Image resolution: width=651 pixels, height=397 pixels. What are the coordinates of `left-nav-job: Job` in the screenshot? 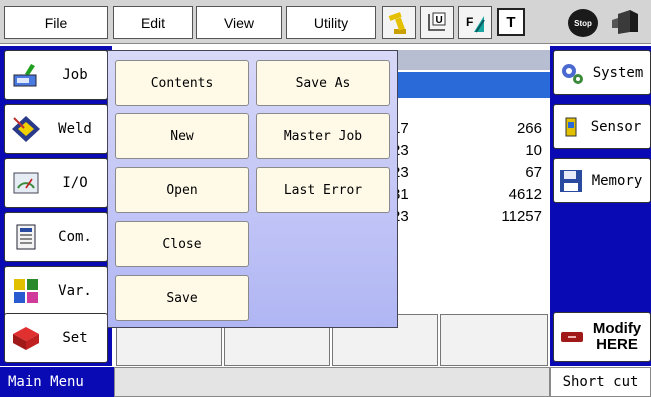 It's located at (56, 75).